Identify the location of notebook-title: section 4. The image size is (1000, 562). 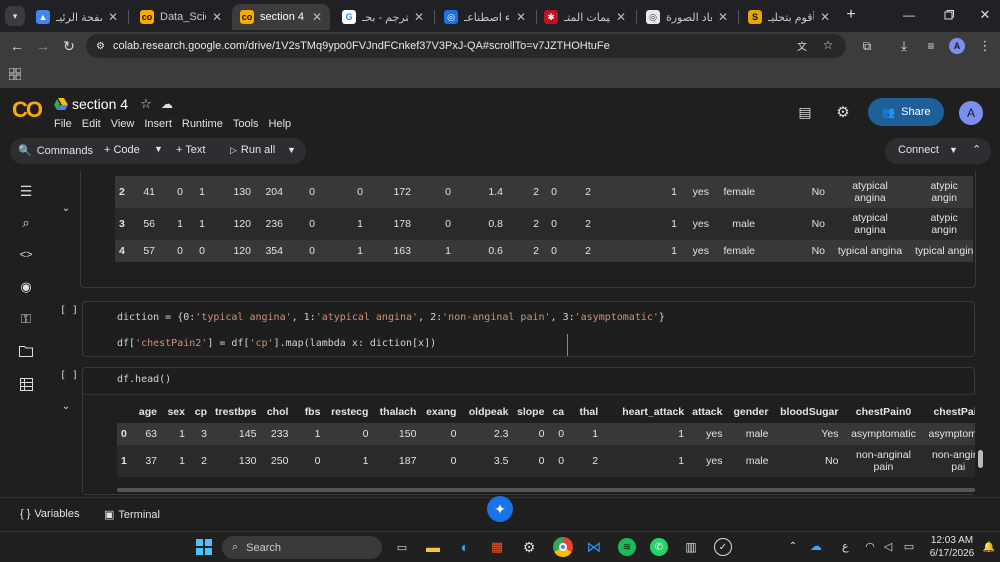
(100, 104).